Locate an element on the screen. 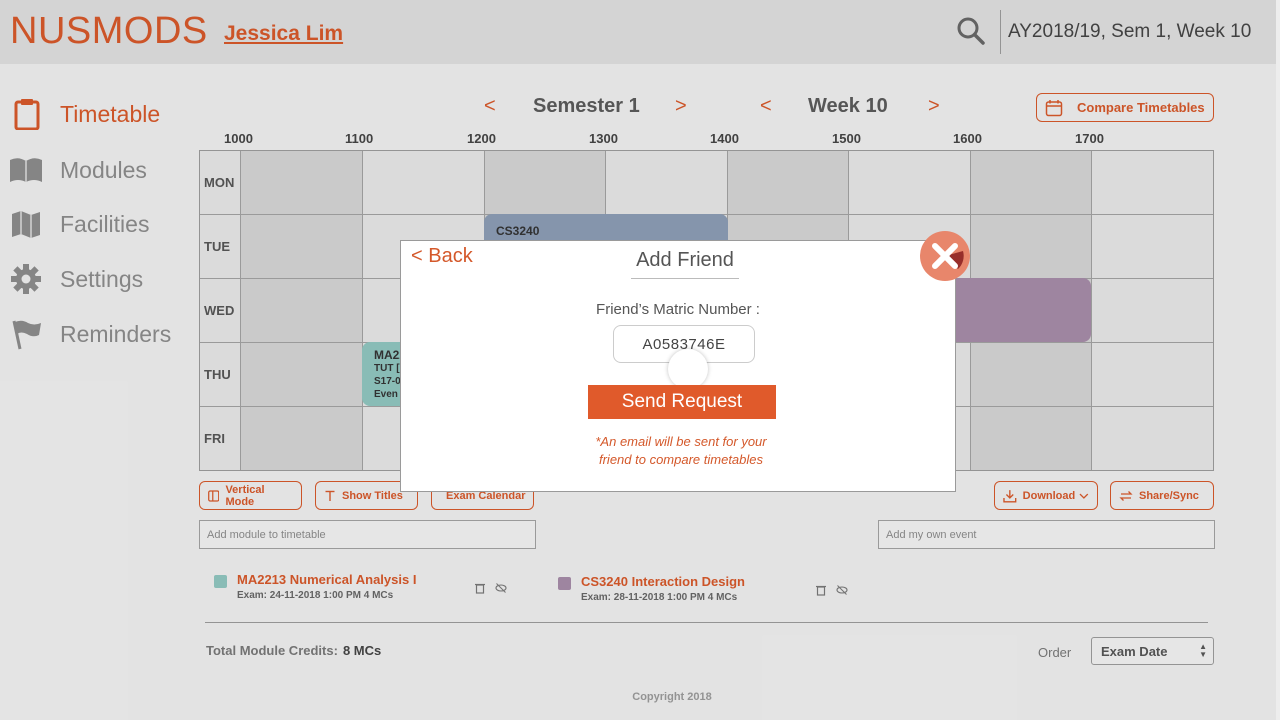 The height and width of the screenshot is (720, 1280). touch-cursor is located at coordinates (688, 369).